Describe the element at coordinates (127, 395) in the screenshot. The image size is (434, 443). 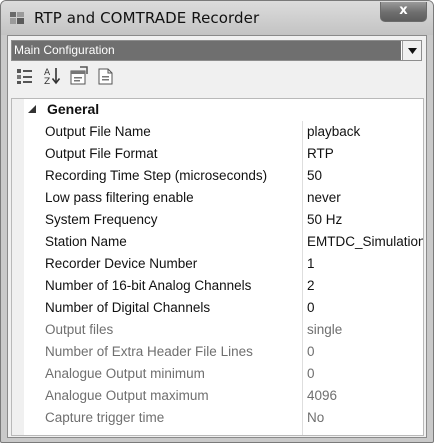
I see `property-name: Analogue Output maximum` at that location.